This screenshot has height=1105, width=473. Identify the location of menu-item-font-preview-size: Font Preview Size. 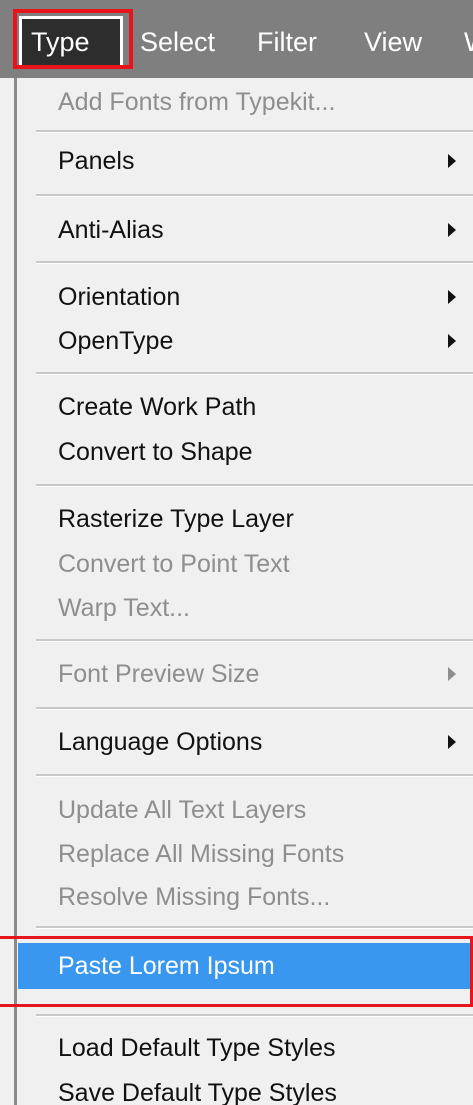
(245, 674).